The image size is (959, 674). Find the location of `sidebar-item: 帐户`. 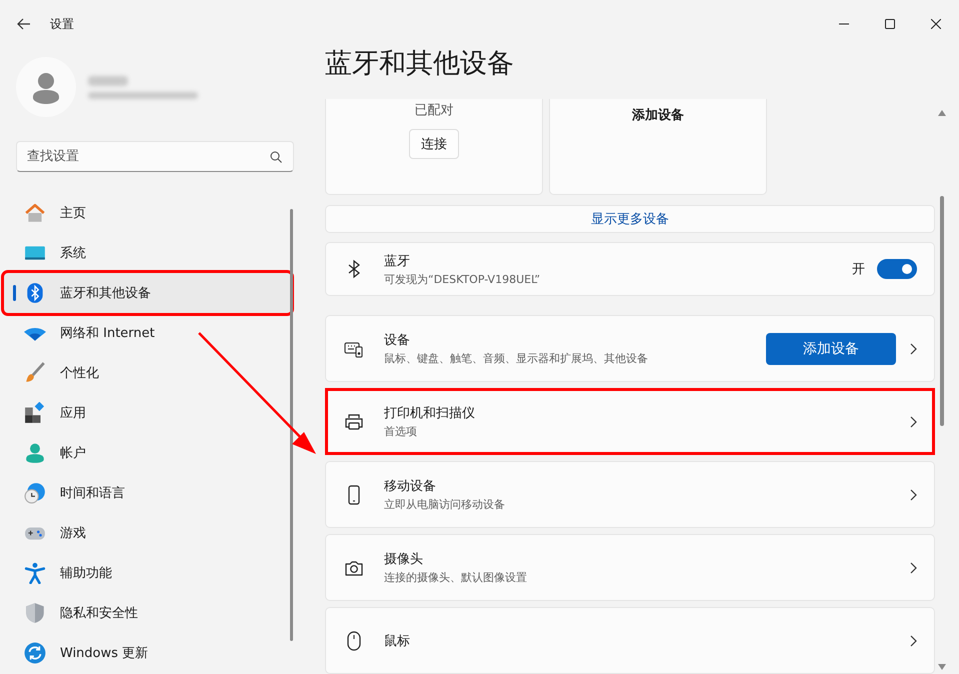

sidebar-item: 帐户 is located at coordinates (137, 453).